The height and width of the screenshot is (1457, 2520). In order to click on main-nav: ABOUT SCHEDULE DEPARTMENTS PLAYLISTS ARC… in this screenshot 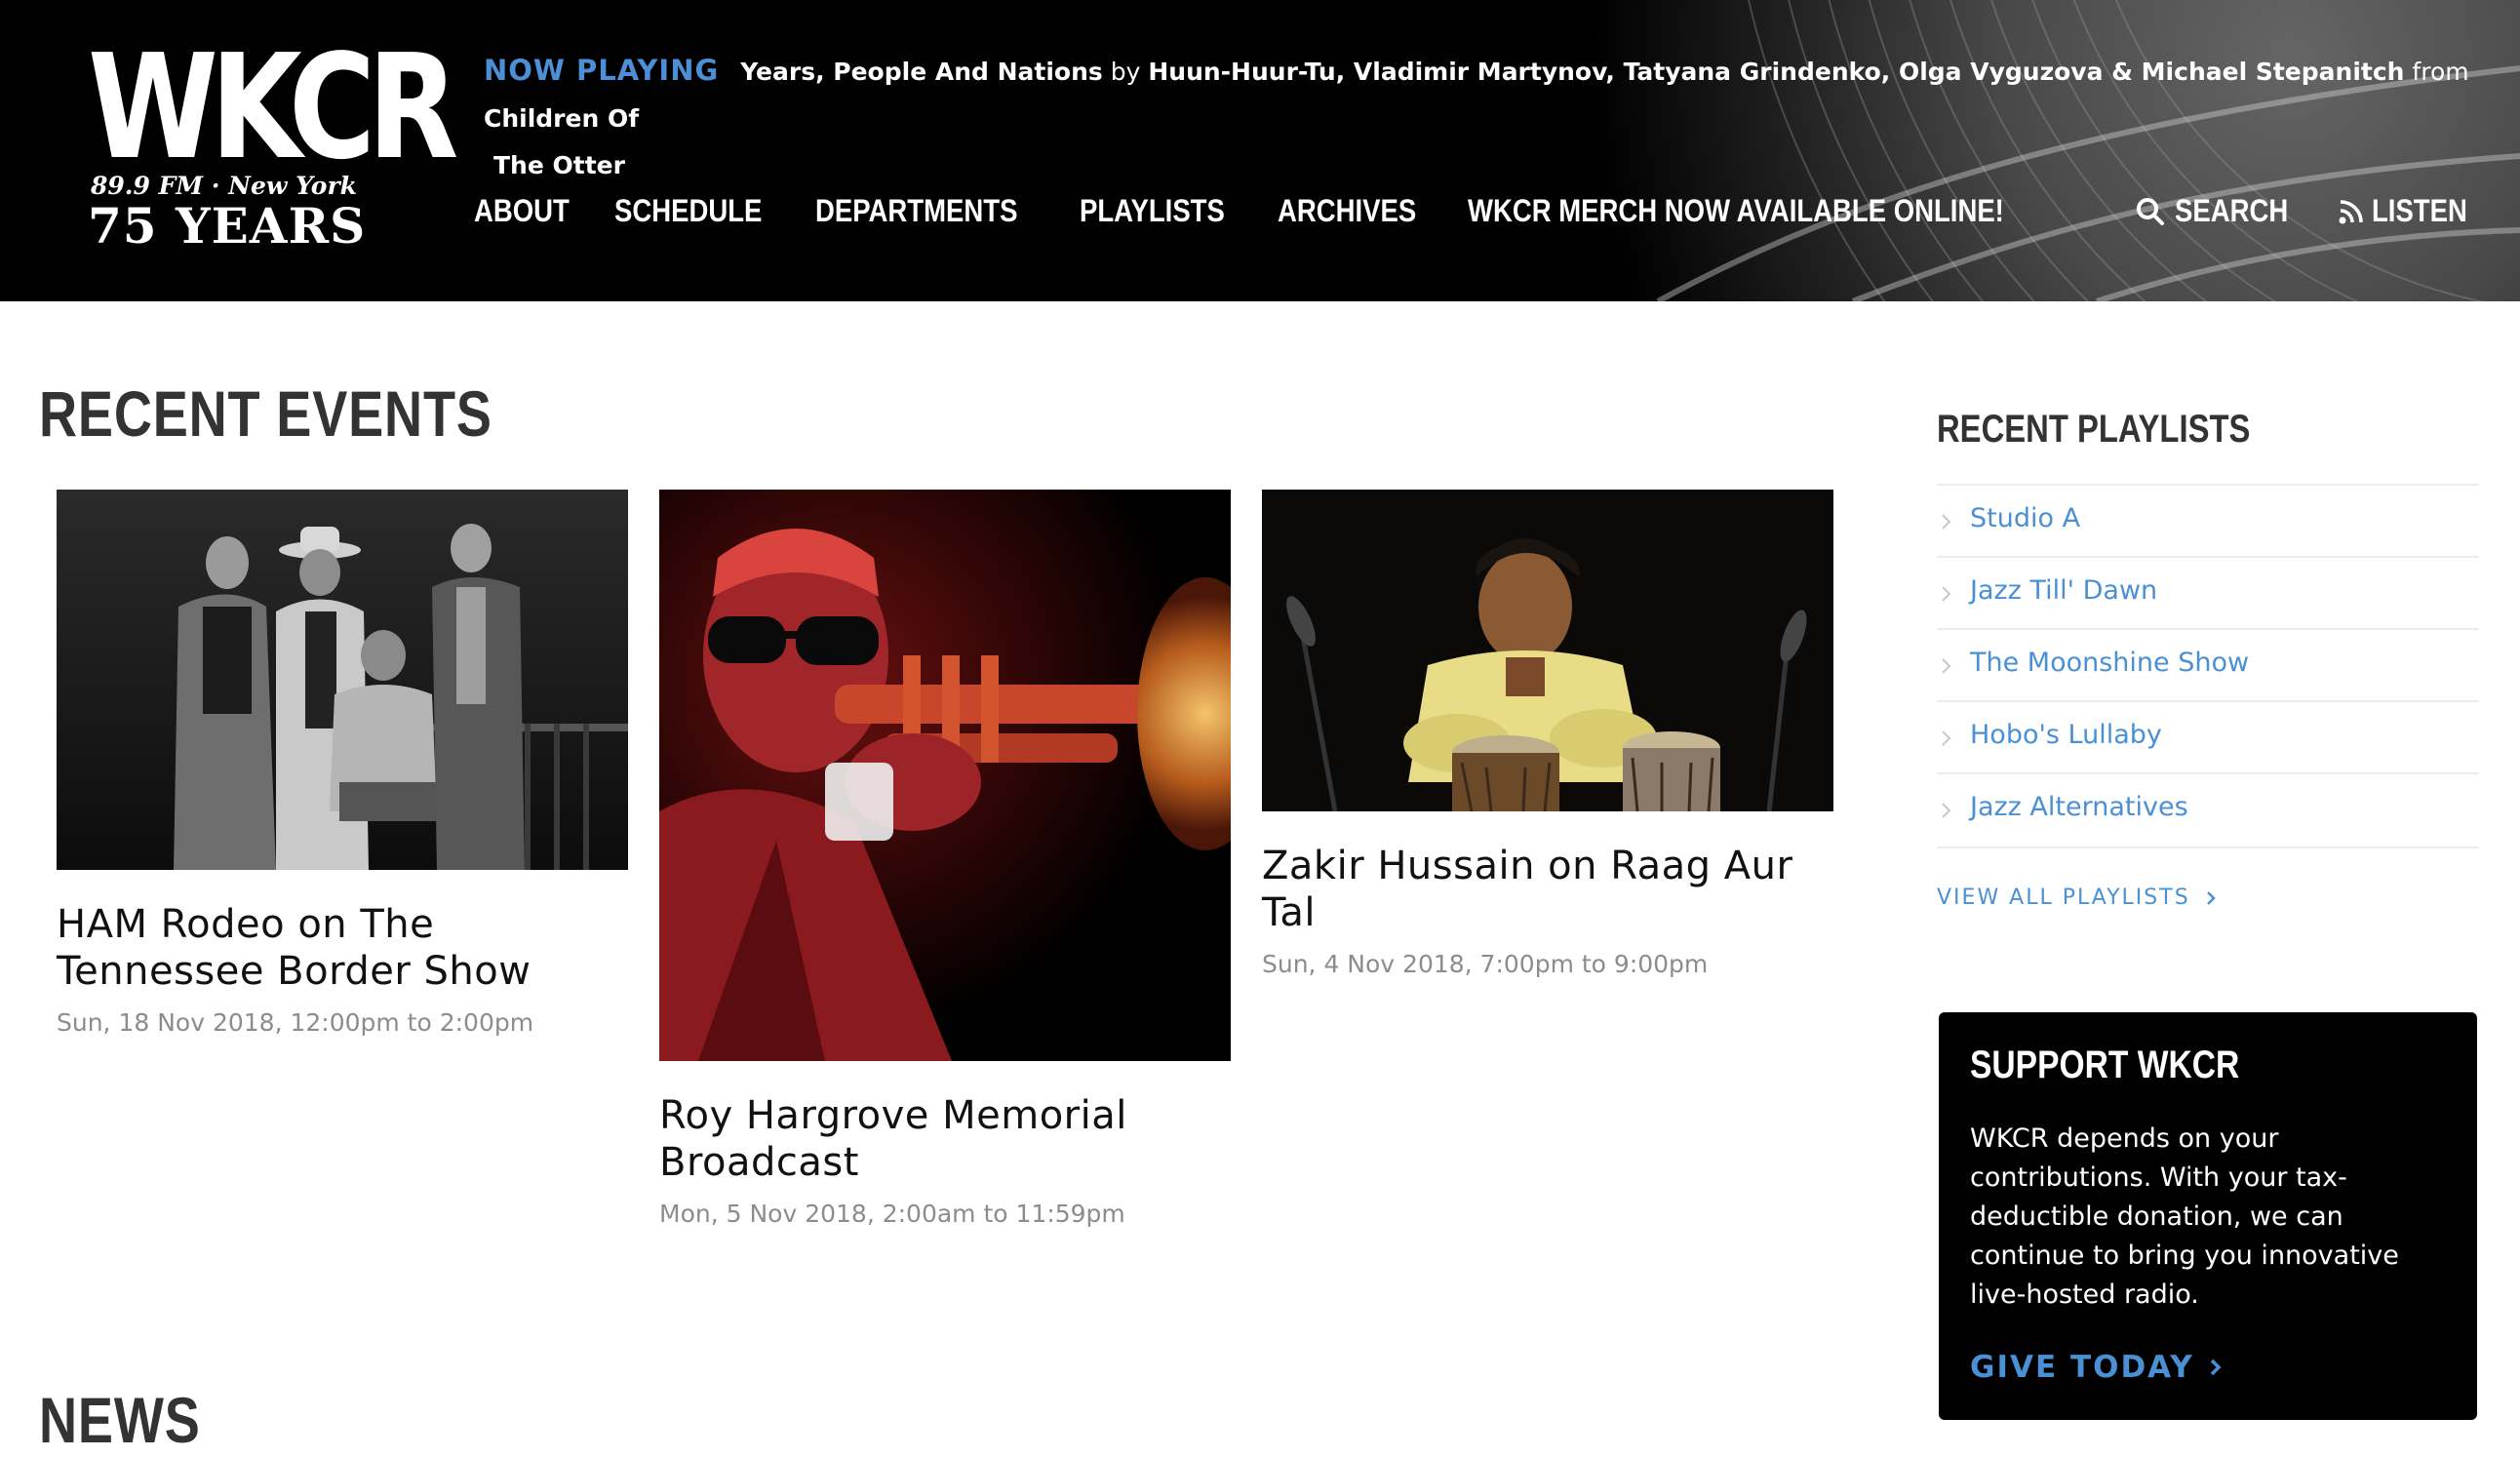, I will do `click(1283, 211)`.